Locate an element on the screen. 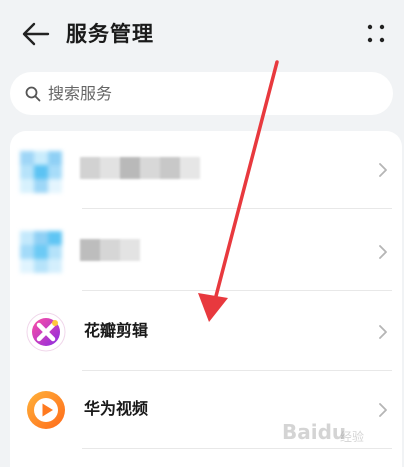  app-name: 花瓣剪辑 is located at coordinates (116, 330).